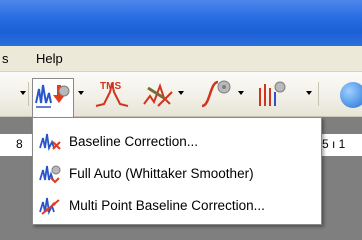 The width and height of the screenshot is (362, 240). I want to click on multiplet-icon, so click(272, 93).